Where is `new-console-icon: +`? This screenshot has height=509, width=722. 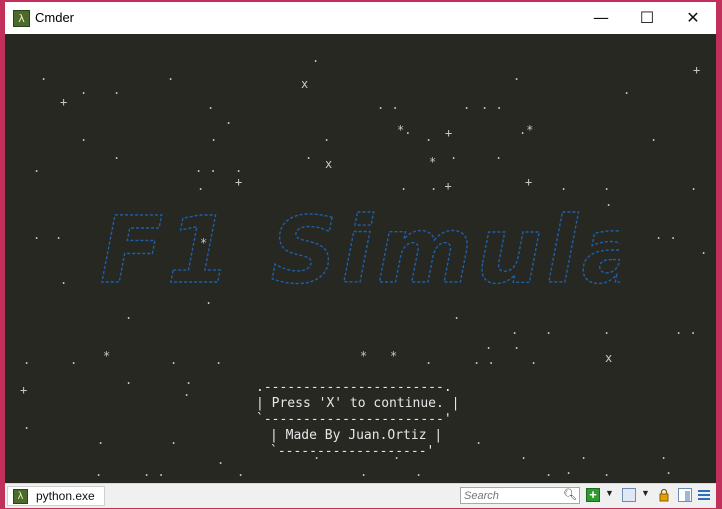 new-console-icon: + is located at coordinates (593, 495).